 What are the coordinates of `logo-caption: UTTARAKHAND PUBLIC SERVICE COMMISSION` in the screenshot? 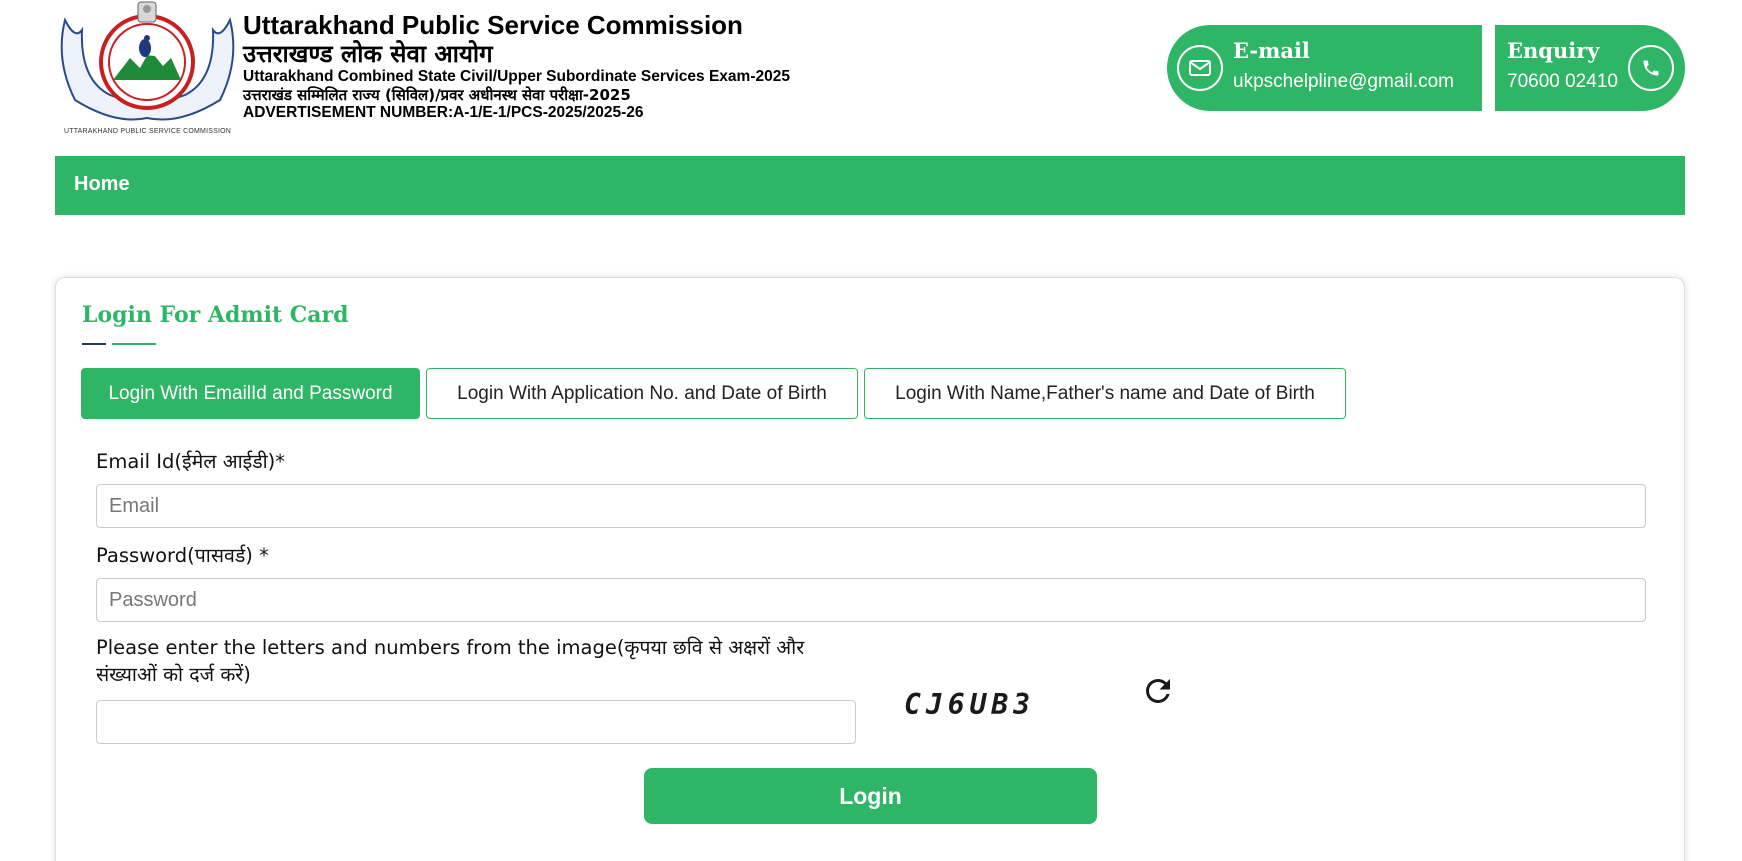 It's located at (147, 131).